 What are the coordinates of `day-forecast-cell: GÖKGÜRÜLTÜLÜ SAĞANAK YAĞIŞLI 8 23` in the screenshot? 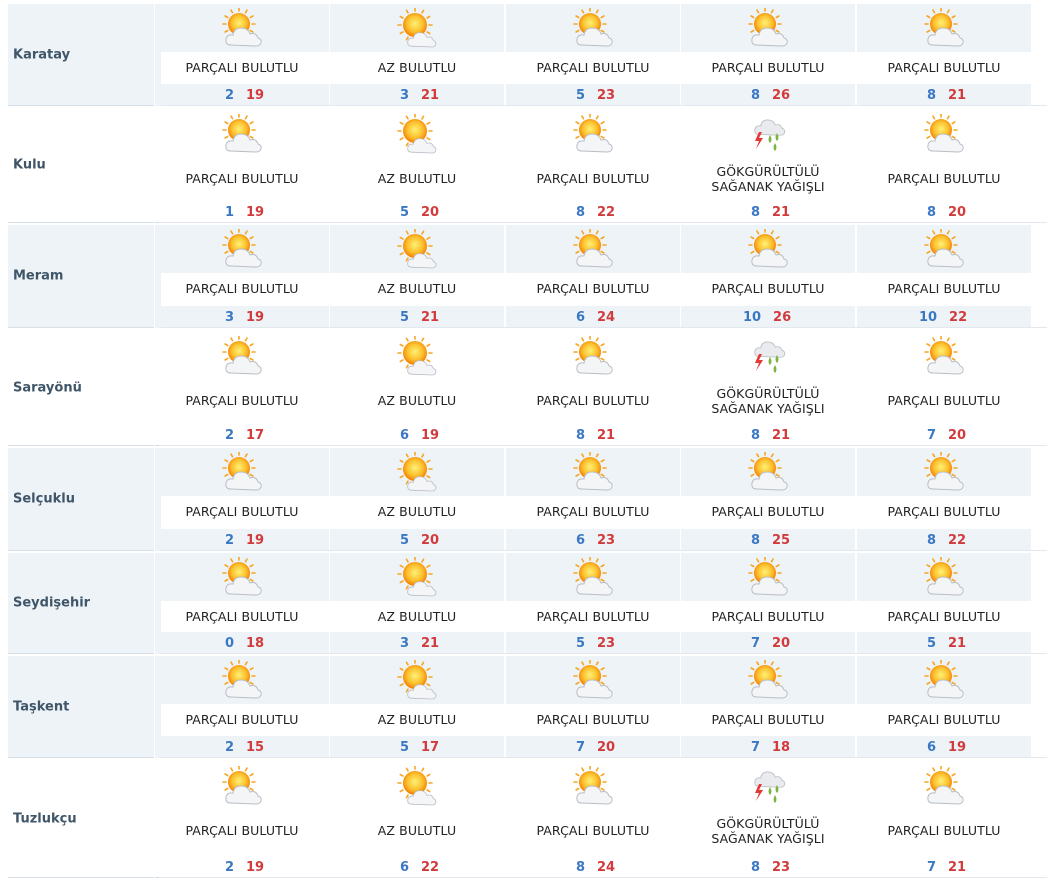 It's located at (767, 819).